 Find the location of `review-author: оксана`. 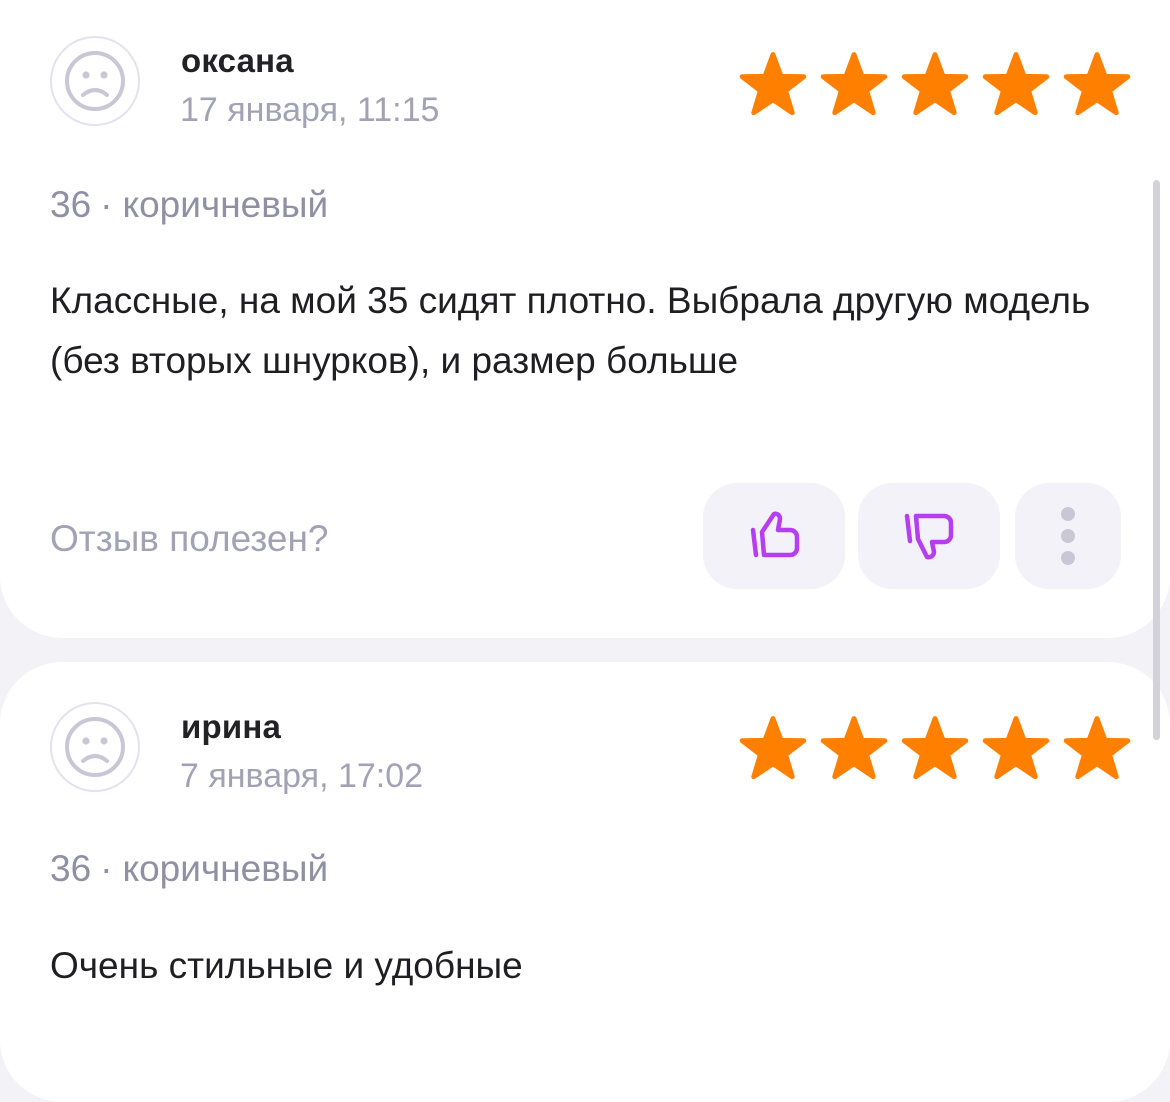

review-author: оксана is located at coordinates (237, 60).